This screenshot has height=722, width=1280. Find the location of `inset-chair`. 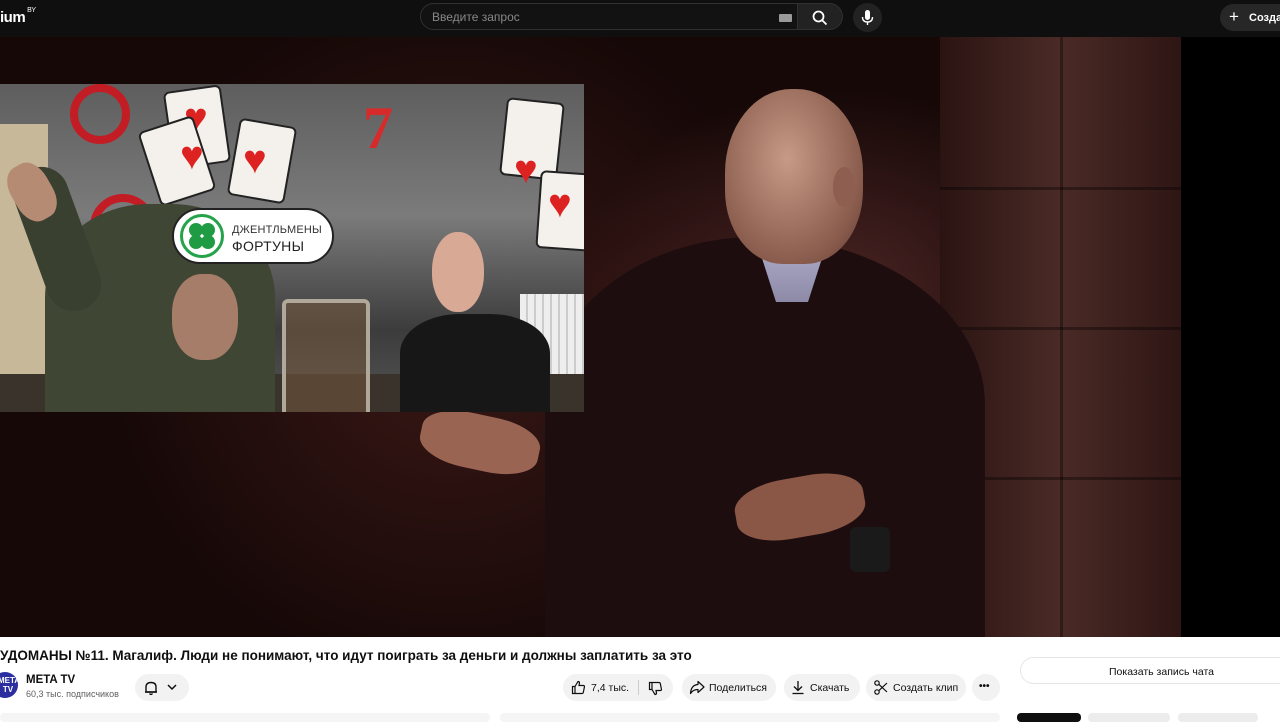

inset-chair is located at coordinates (326, 355).